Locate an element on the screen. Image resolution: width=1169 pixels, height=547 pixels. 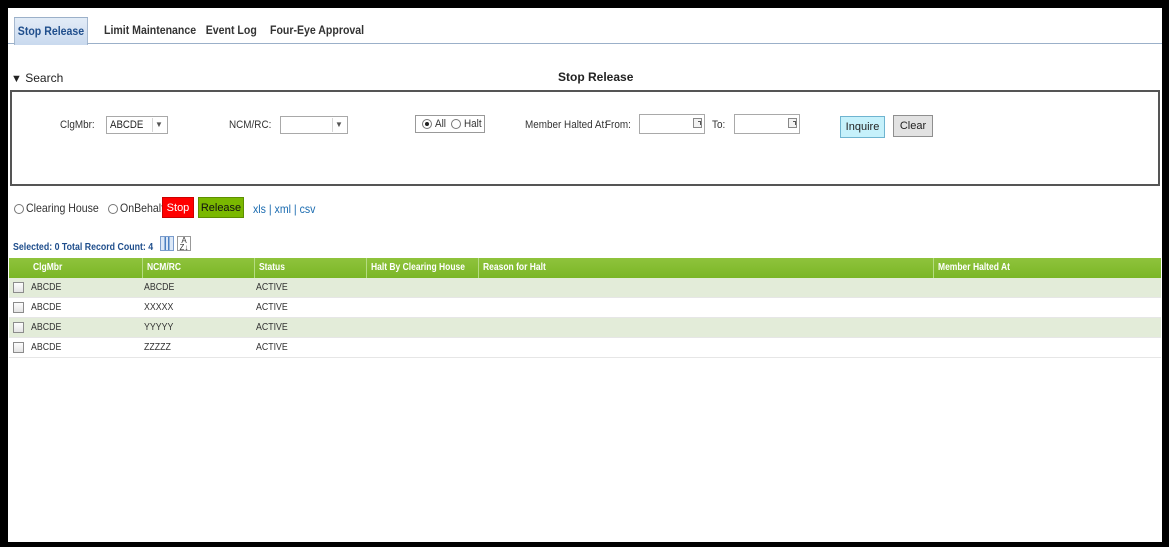
inquire-button: Inquire is located at coordinates (862, 127).